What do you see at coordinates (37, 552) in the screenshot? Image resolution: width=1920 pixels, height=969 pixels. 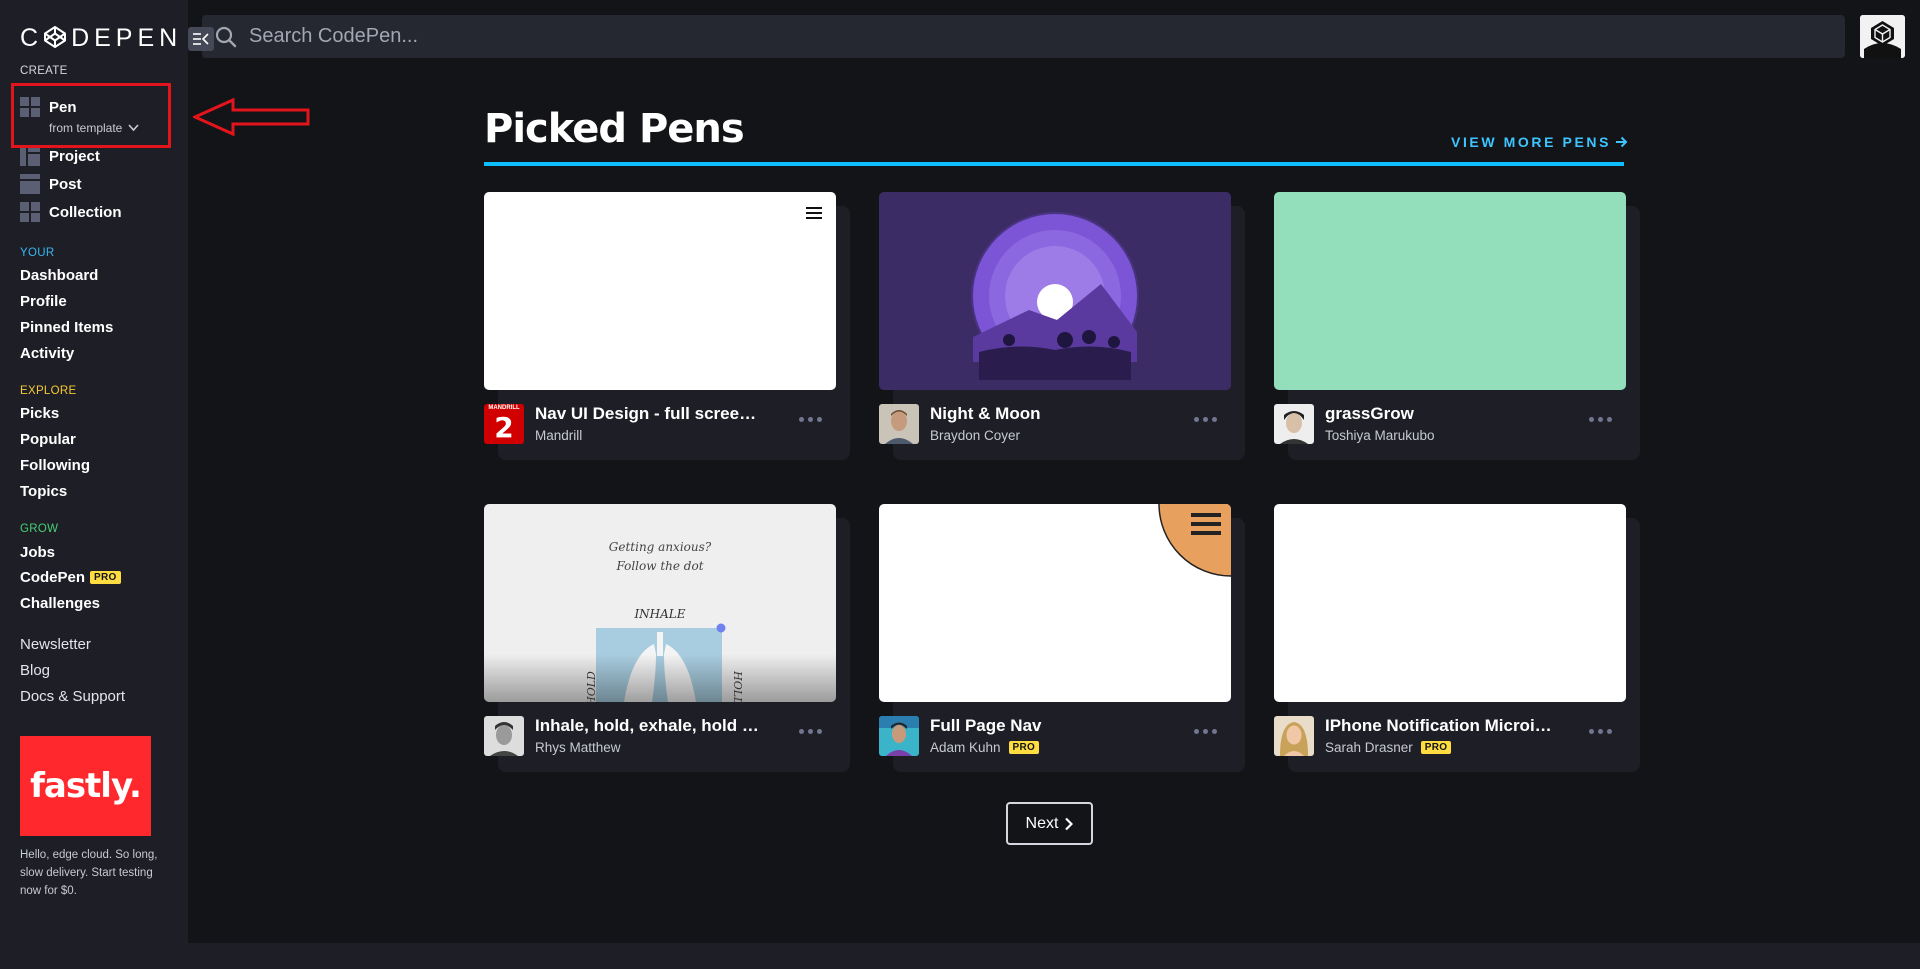 I see `sidebar-item-jobs: Jobs` at bounding box center [37, 552].